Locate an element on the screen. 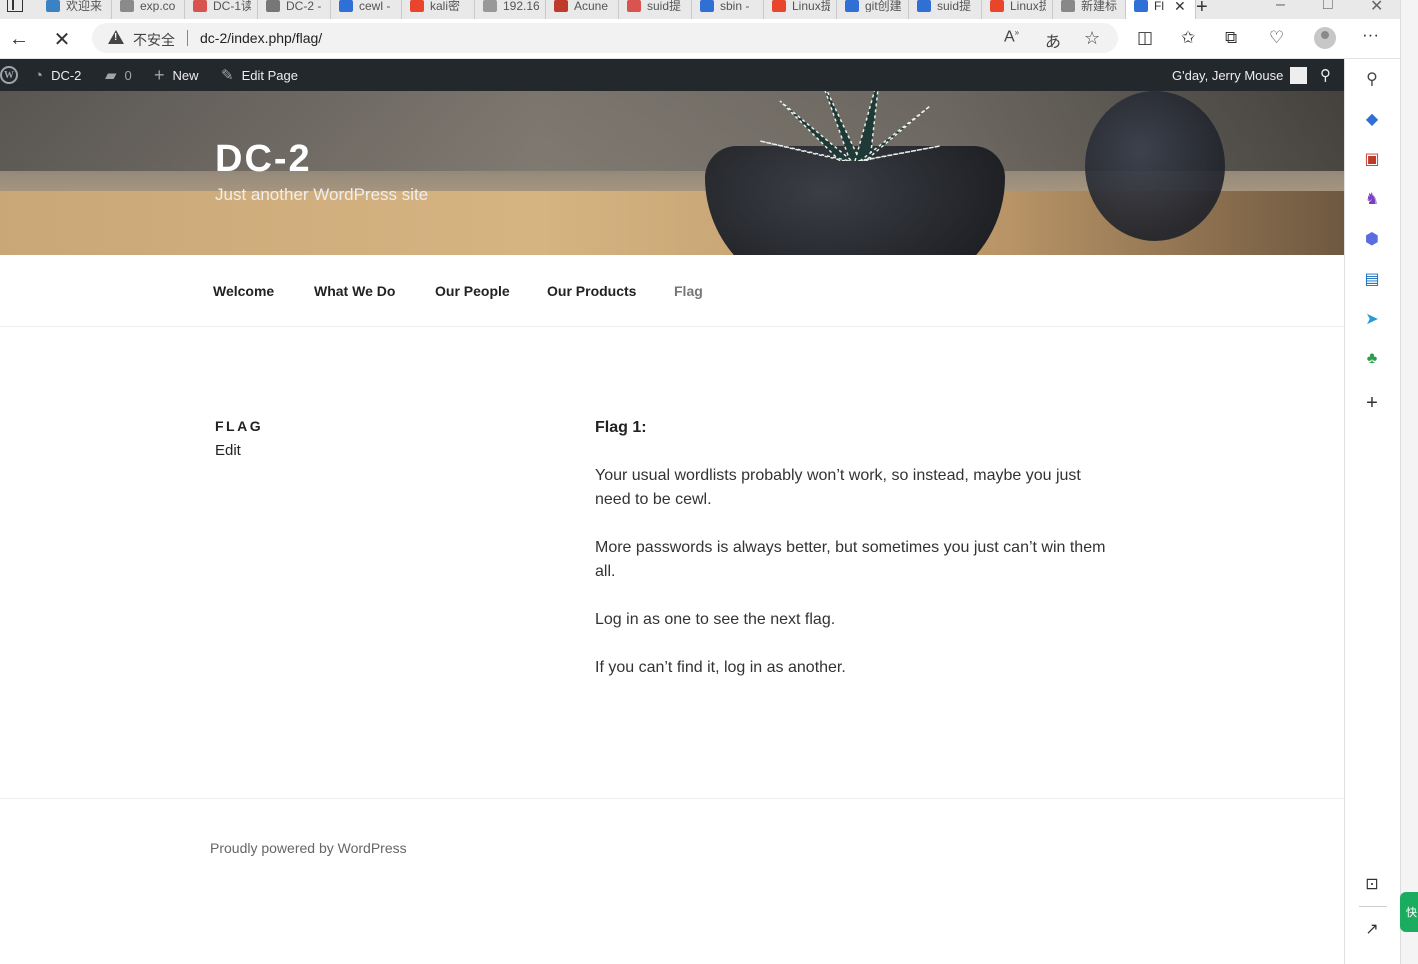 The height and width of the screenshot is (964, 1418). wp-logo-menu: W is located at coordinates (9, 75).